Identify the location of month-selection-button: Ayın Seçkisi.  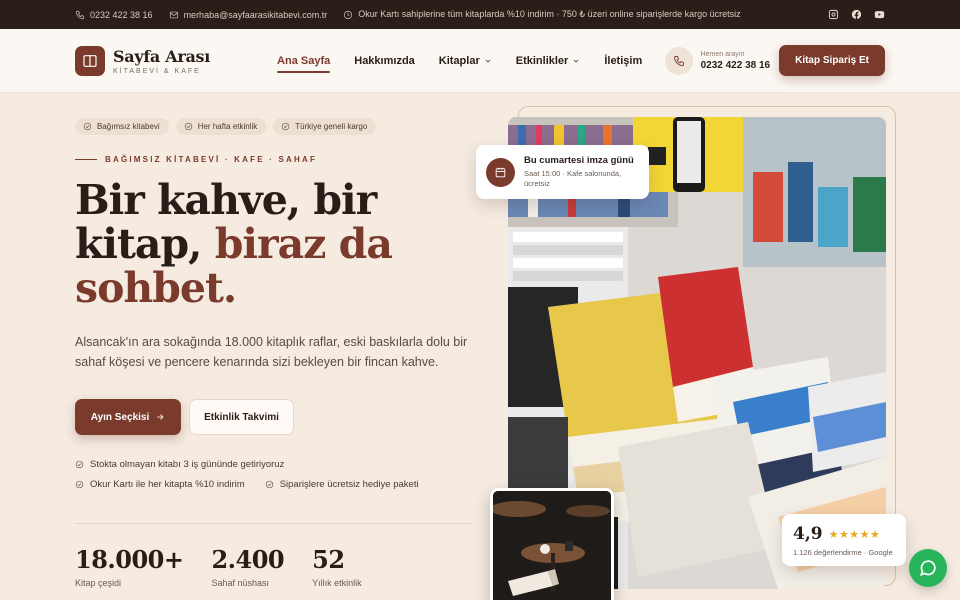
(128, 417).